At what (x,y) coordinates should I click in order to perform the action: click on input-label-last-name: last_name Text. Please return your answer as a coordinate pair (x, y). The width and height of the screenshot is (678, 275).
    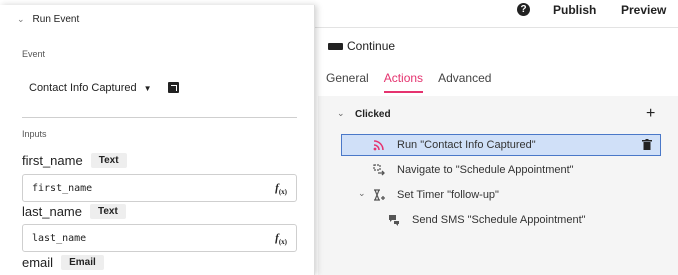
    Looking at the image, I should click on (74, 211).